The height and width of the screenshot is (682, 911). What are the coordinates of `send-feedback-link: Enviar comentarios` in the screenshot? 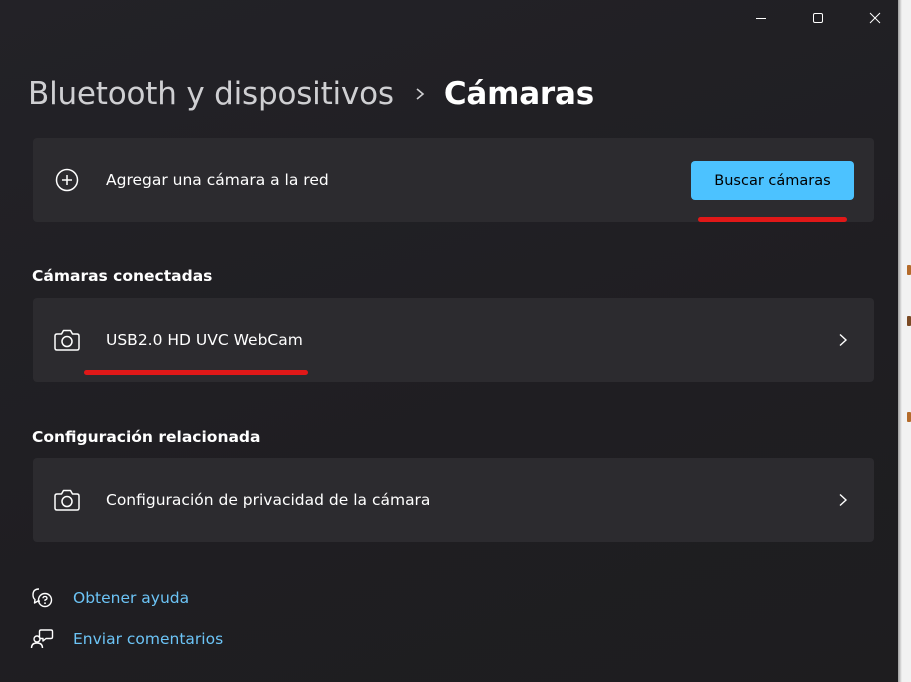 It's located at (126, 639).